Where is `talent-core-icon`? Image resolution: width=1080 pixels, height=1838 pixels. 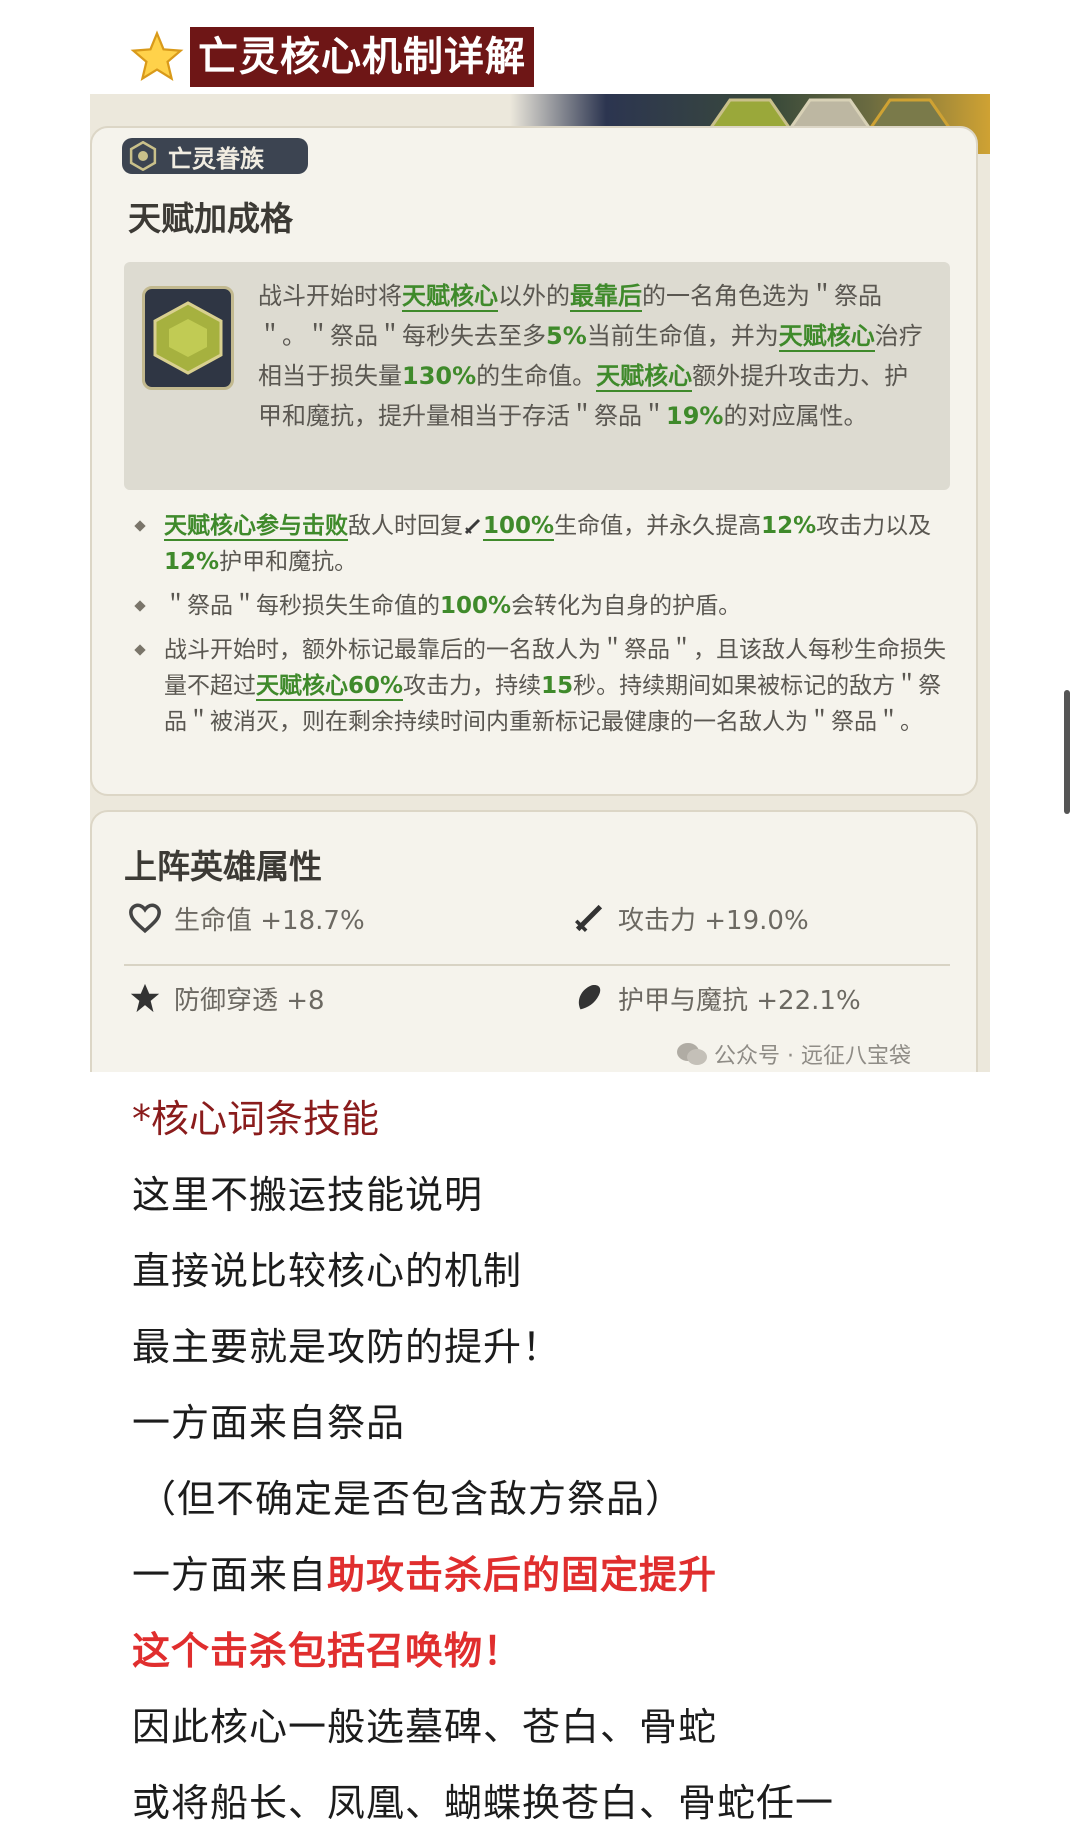
talent-core-icon is located at coordinates (188, 338).